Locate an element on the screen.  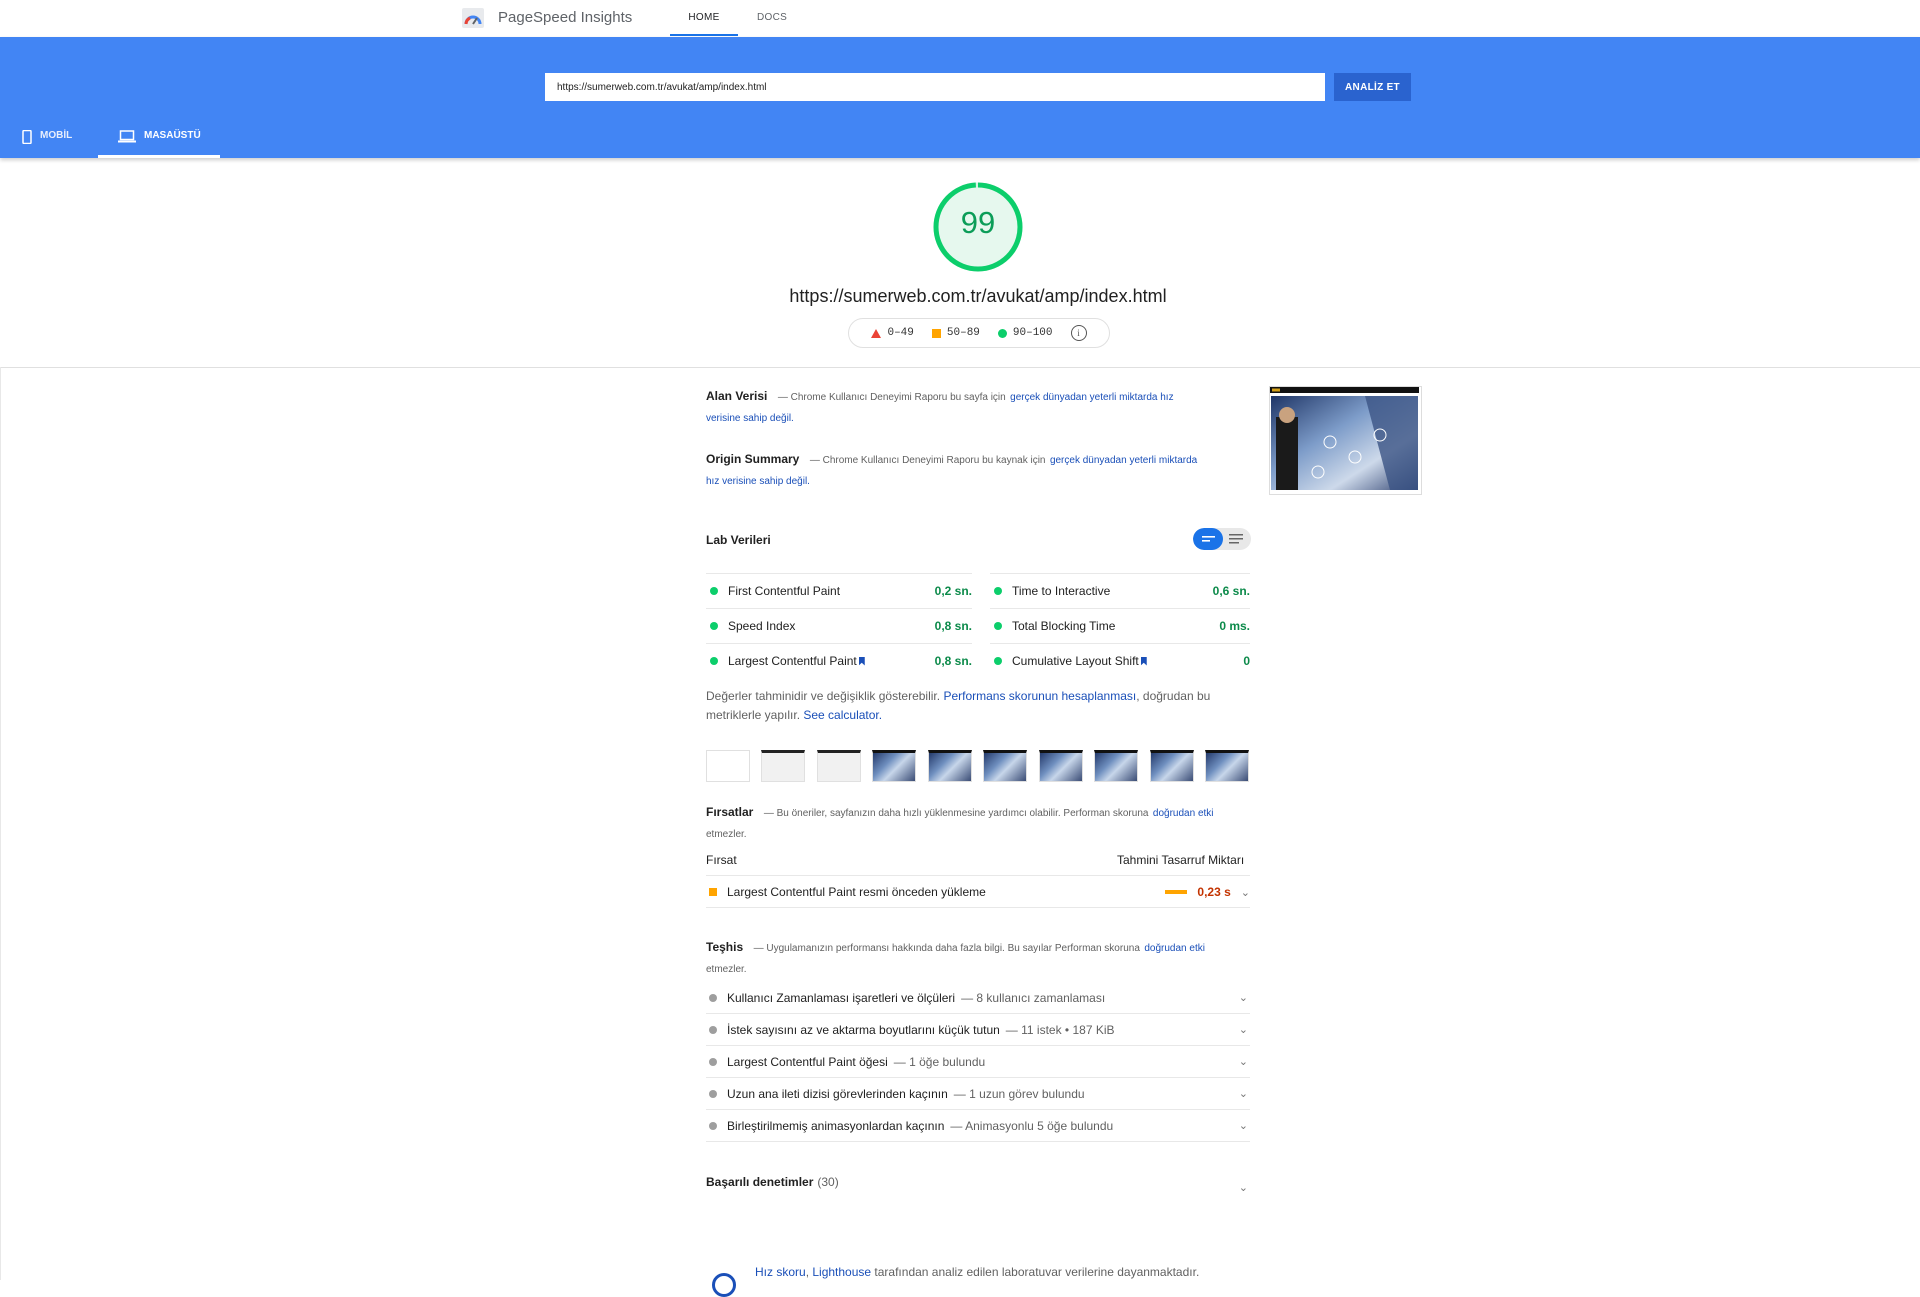
field-data-title: Alan Verisi is located at coordinates (737, 396).